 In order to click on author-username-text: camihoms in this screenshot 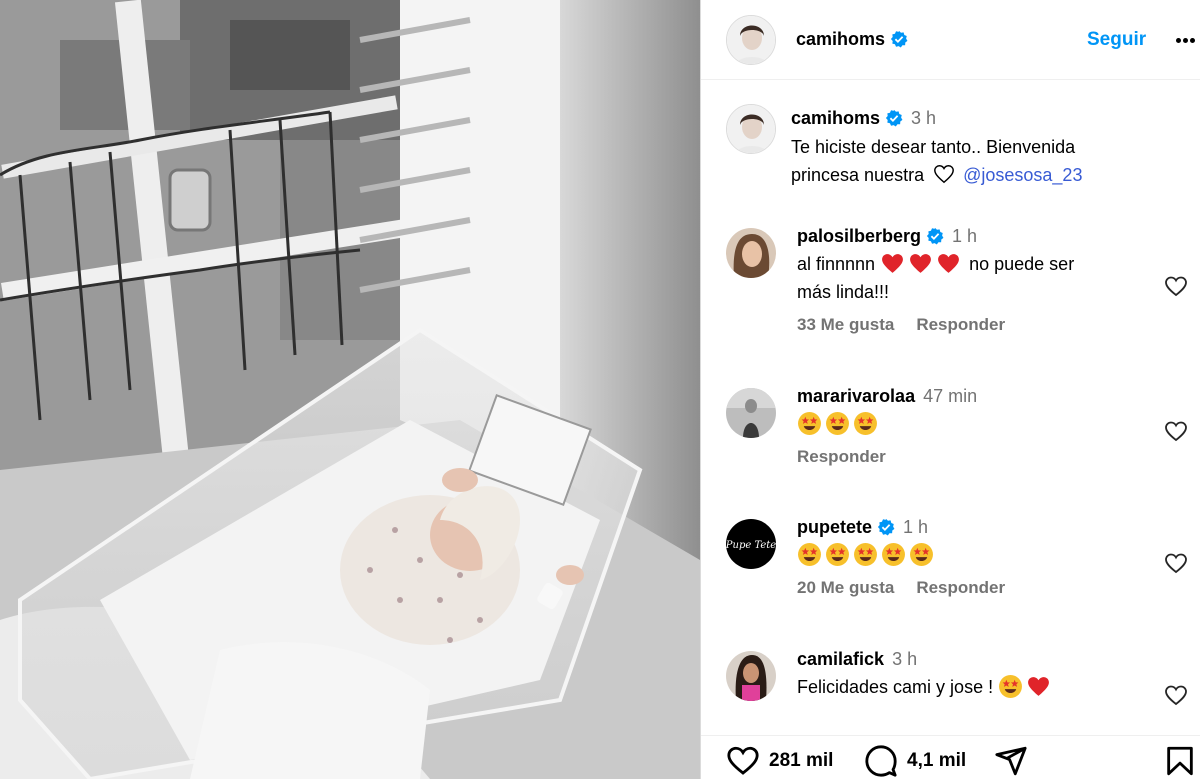, I will do `click(840, 39)`.